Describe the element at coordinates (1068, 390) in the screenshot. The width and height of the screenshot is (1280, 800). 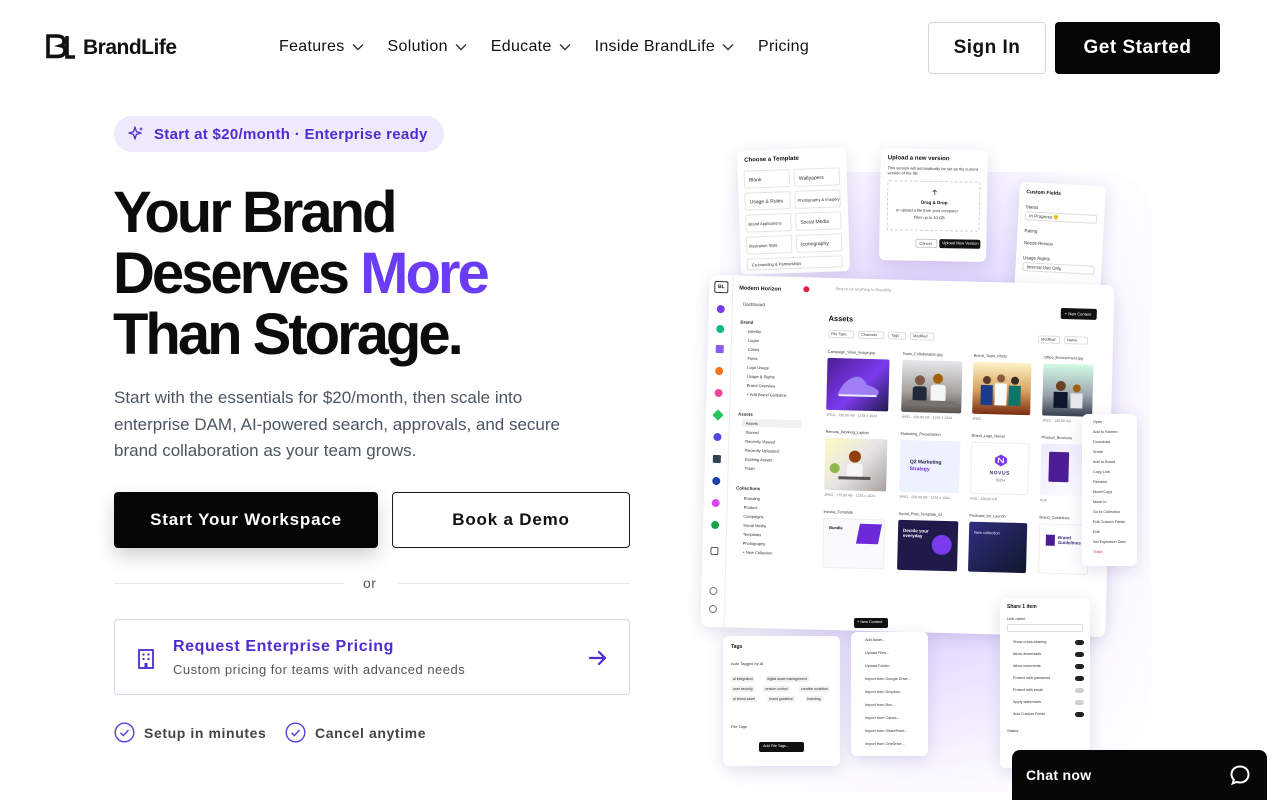
I see `asset-thumb-office` at that location.